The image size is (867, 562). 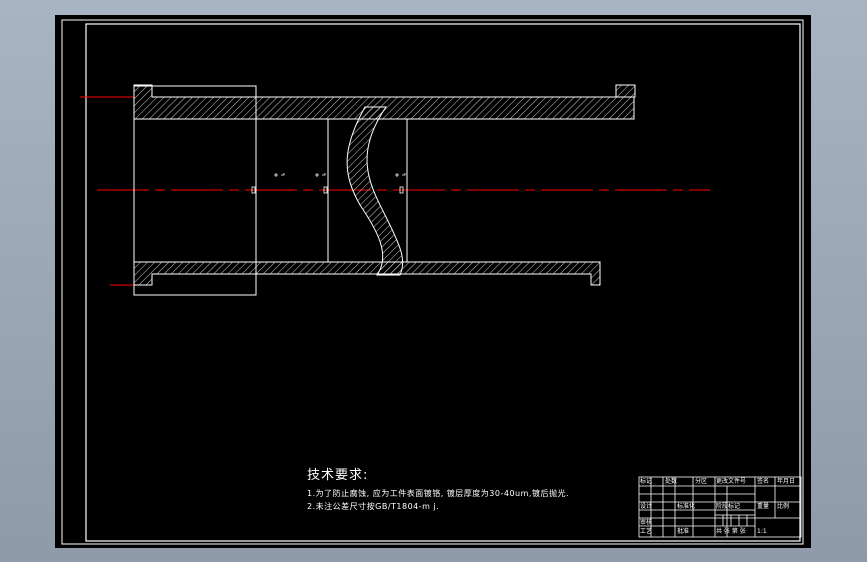 I want to click on upper-left-block, so click(x=204, y=91).